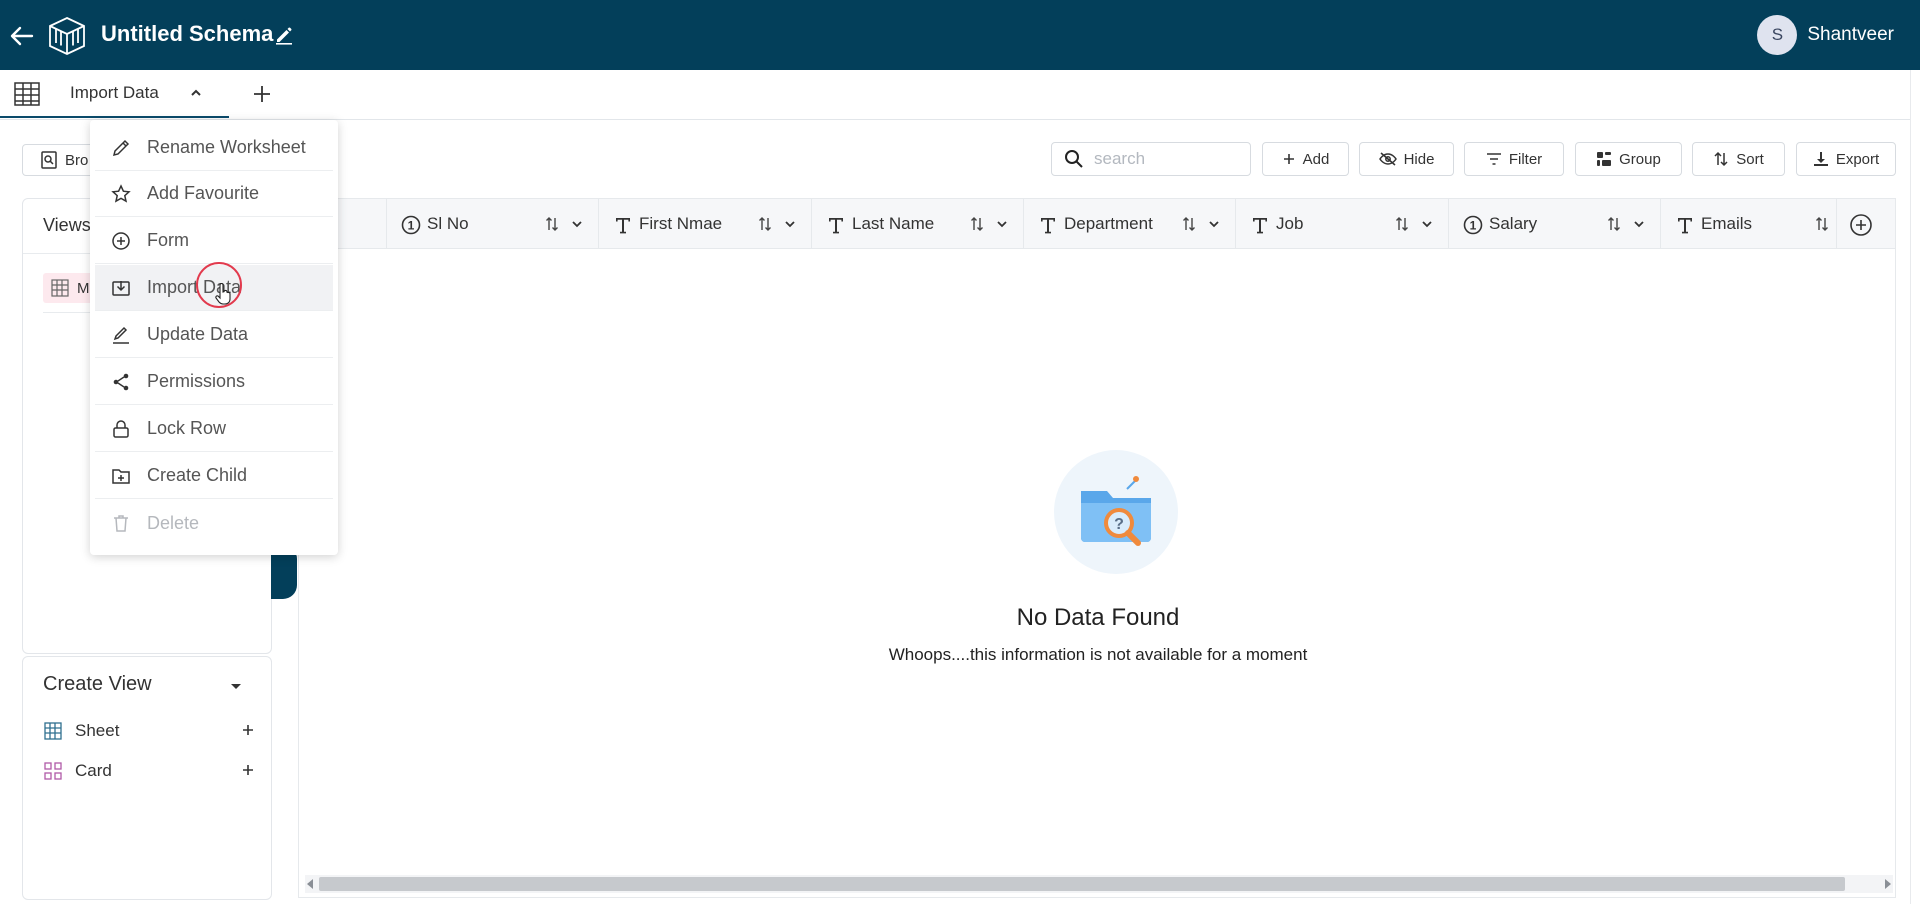  I want to click on svg-text: 1, so click(411, 226).